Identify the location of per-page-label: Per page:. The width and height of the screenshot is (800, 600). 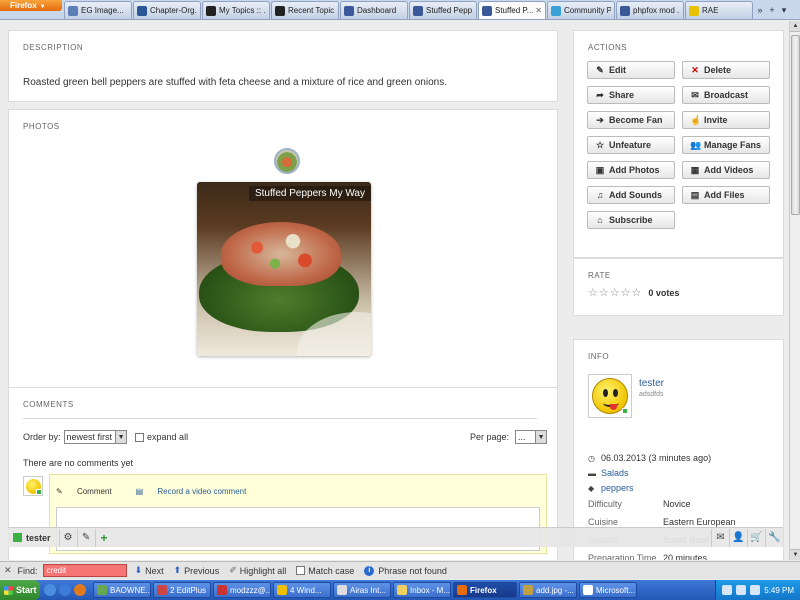
(490, 437).